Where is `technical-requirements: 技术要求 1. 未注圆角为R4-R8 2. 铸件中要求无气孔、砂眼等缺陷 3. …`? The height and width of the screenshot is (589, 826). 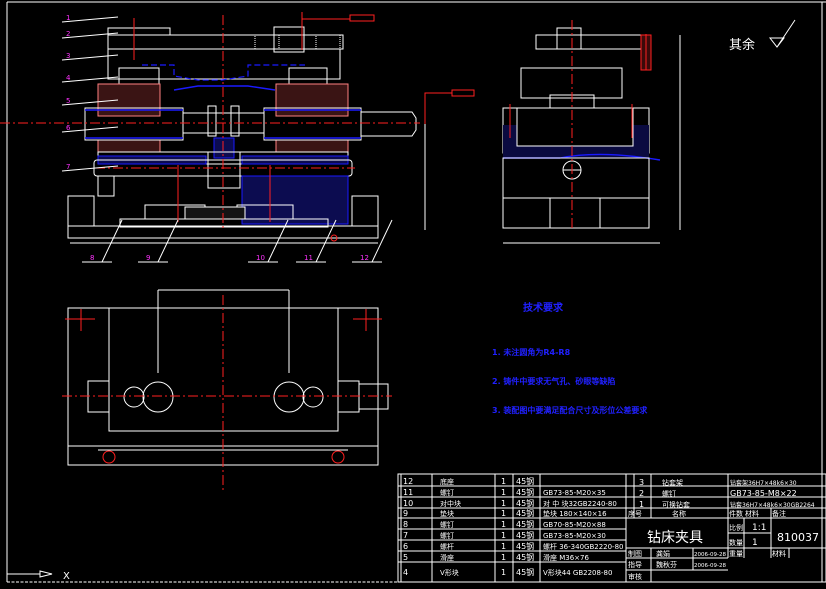
technical-requirements: 技术要求 1. 未注圆角为R4-R8 2. 铸件中要求无气孔、砂眼等缺陷 3. … is located at coordinates (570, 358).